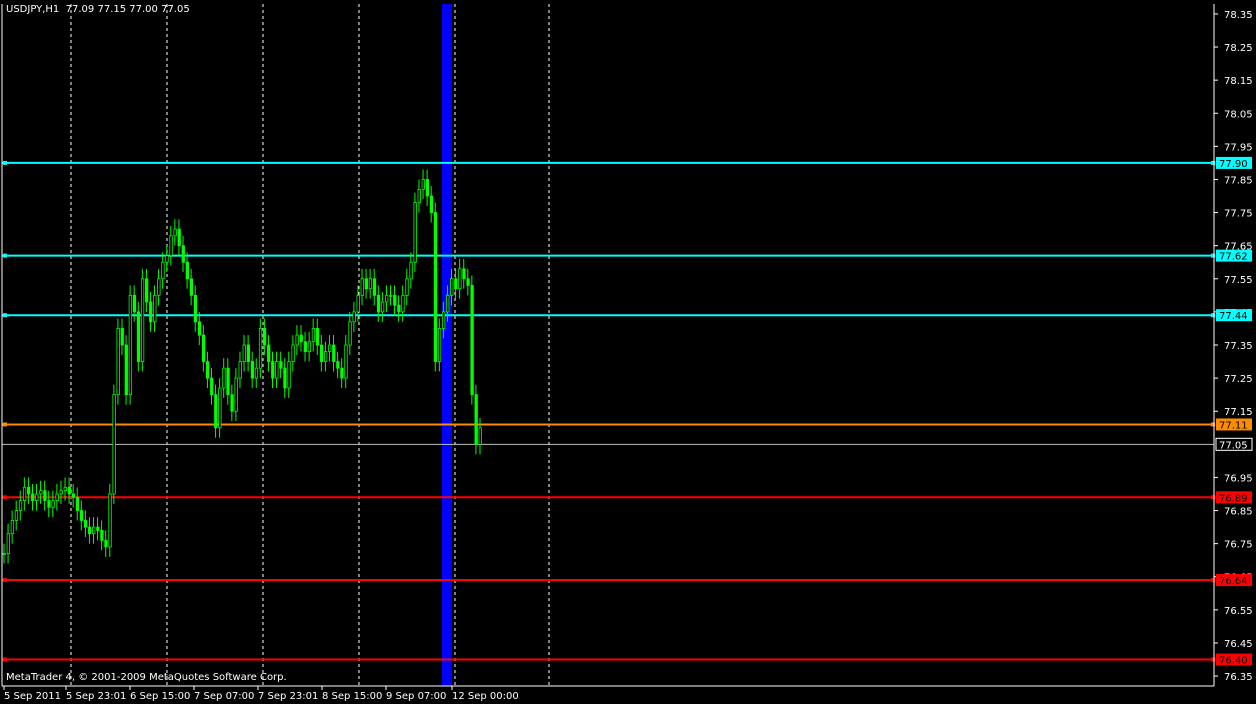 This screenshot has height=704, width=1256. What do you see at coordinates (1238, 81) in the screenshot?
I see `price-axis-label: 78.15` at bounding box center [1238, 81].